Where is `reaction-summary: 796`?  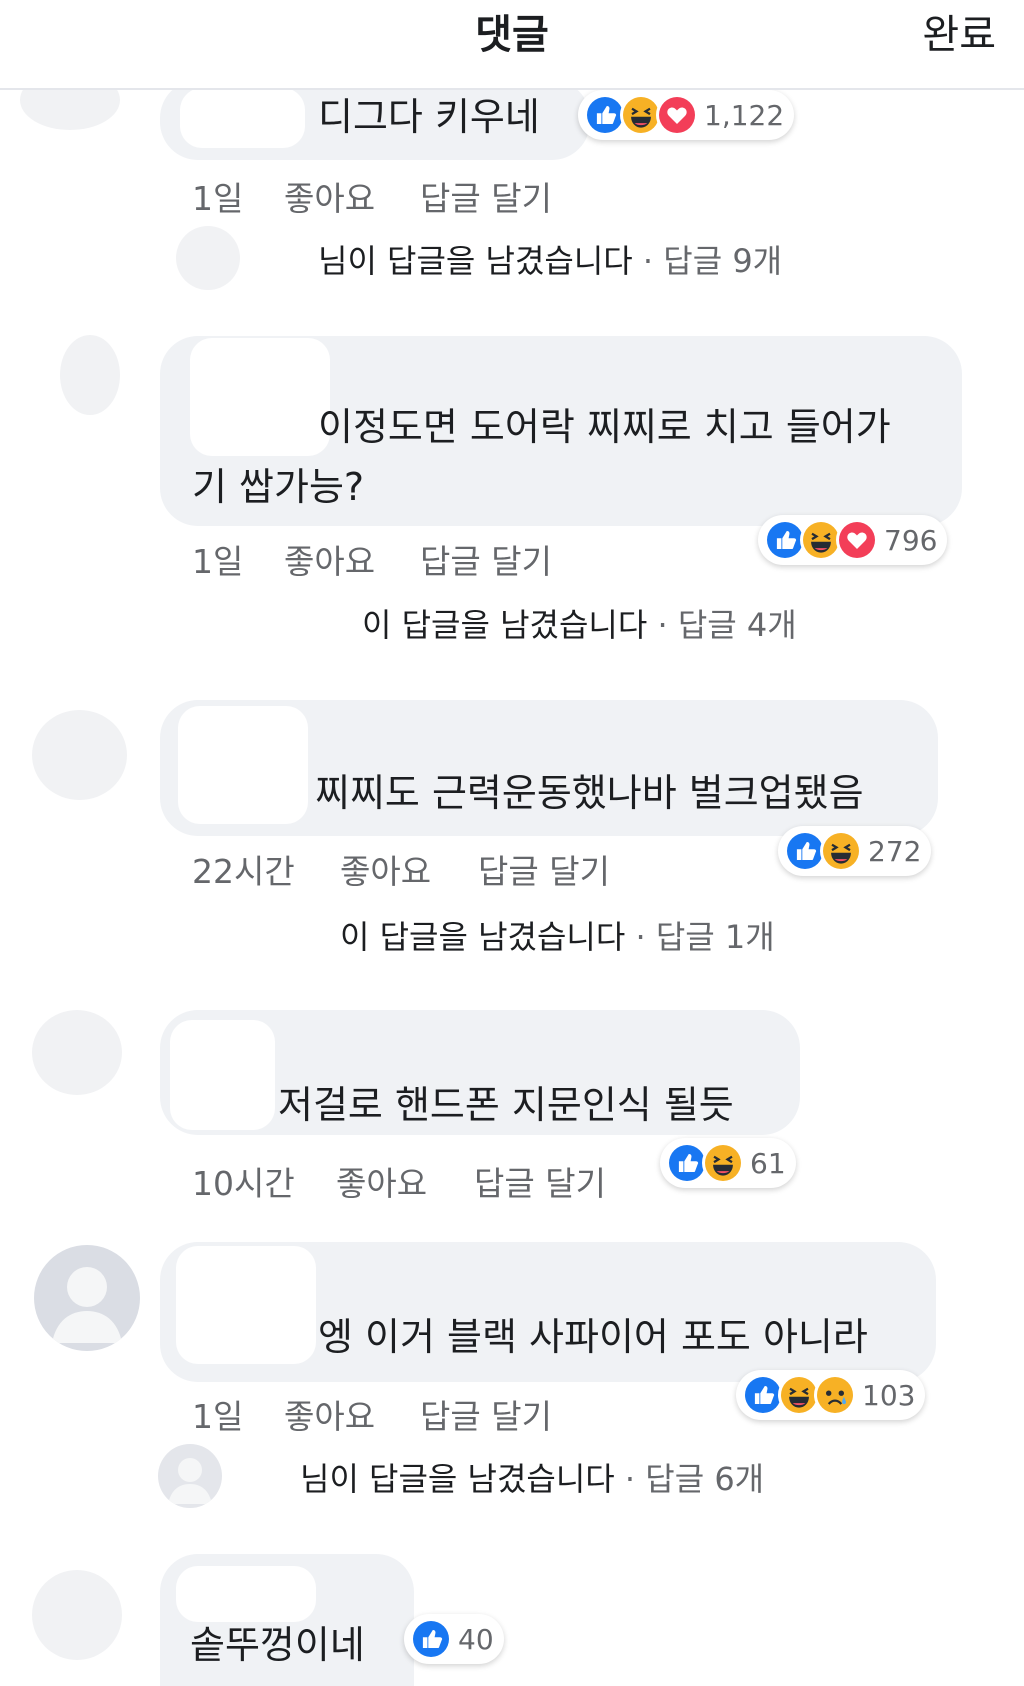
reaction-summary: 796 is located at coordinates (853, 540).